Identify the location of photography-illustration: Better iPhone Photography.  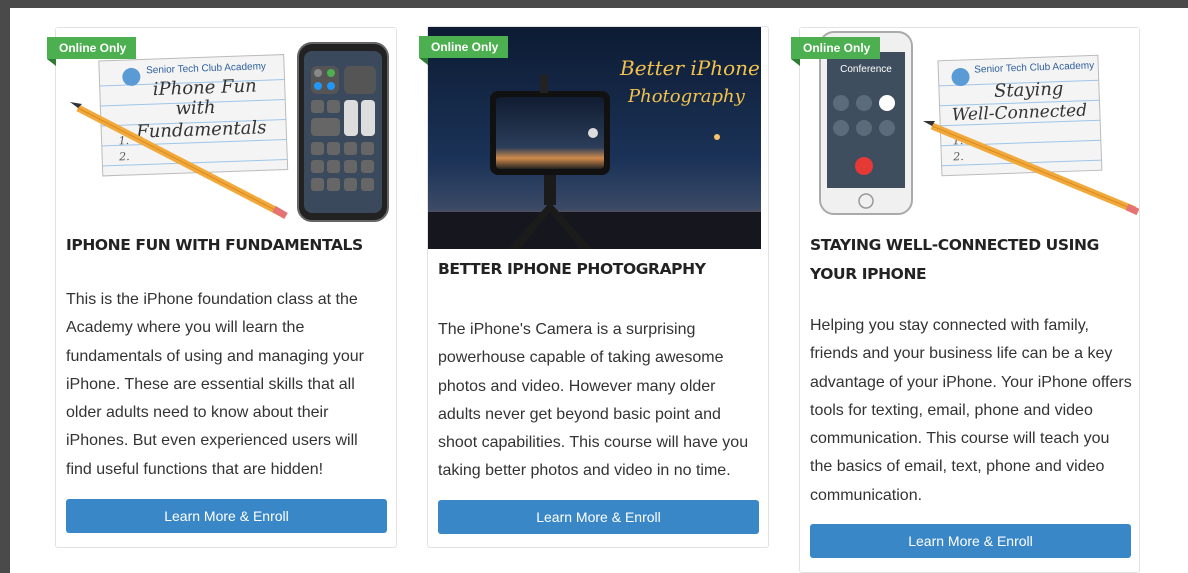
(594, 138).